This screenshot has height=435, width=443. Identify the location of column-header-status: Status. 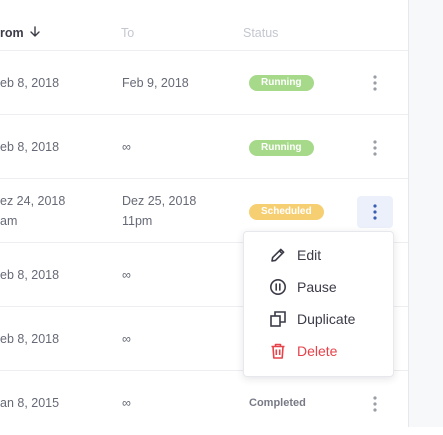
(260, 33).